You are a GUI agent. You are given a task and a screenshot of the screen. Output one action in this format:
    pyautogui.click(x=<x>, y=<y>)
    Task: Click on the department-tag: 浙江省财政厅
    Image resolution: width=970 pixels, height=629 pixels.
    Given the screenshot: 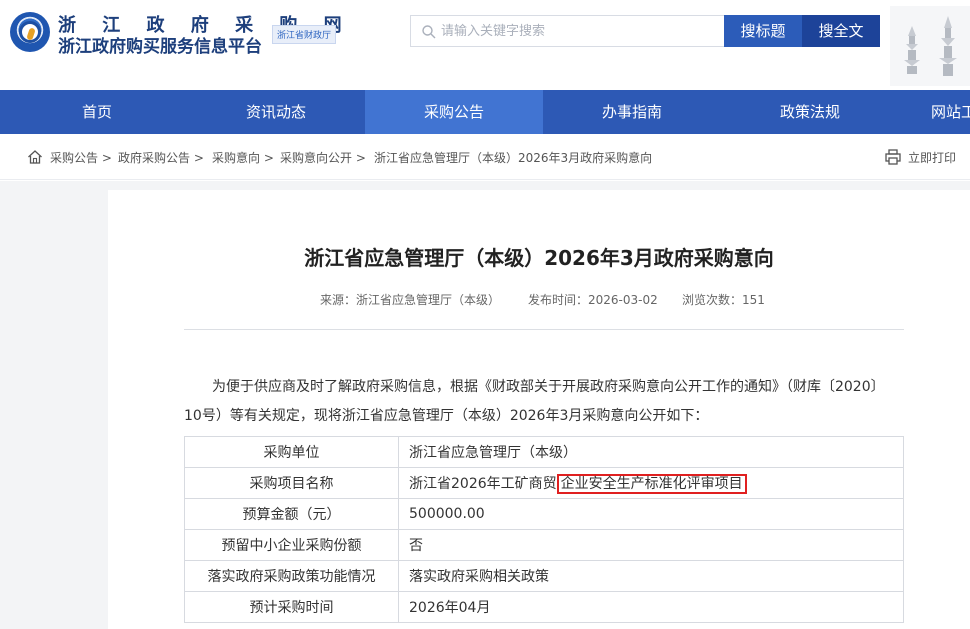 What is the action you would take?
    pyautogui.click(x=304, y=34)
    